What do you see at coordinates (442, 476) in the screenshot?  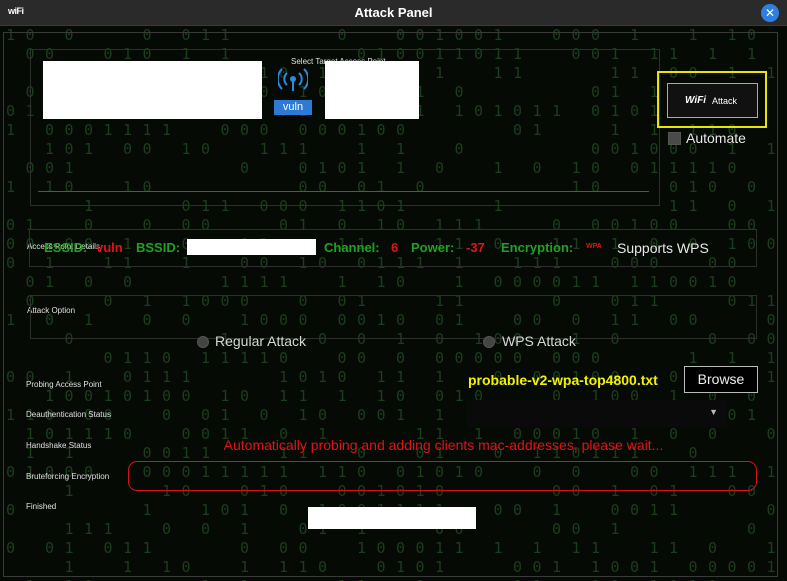 I see `progress-bar` at bounding box center [442, 476].